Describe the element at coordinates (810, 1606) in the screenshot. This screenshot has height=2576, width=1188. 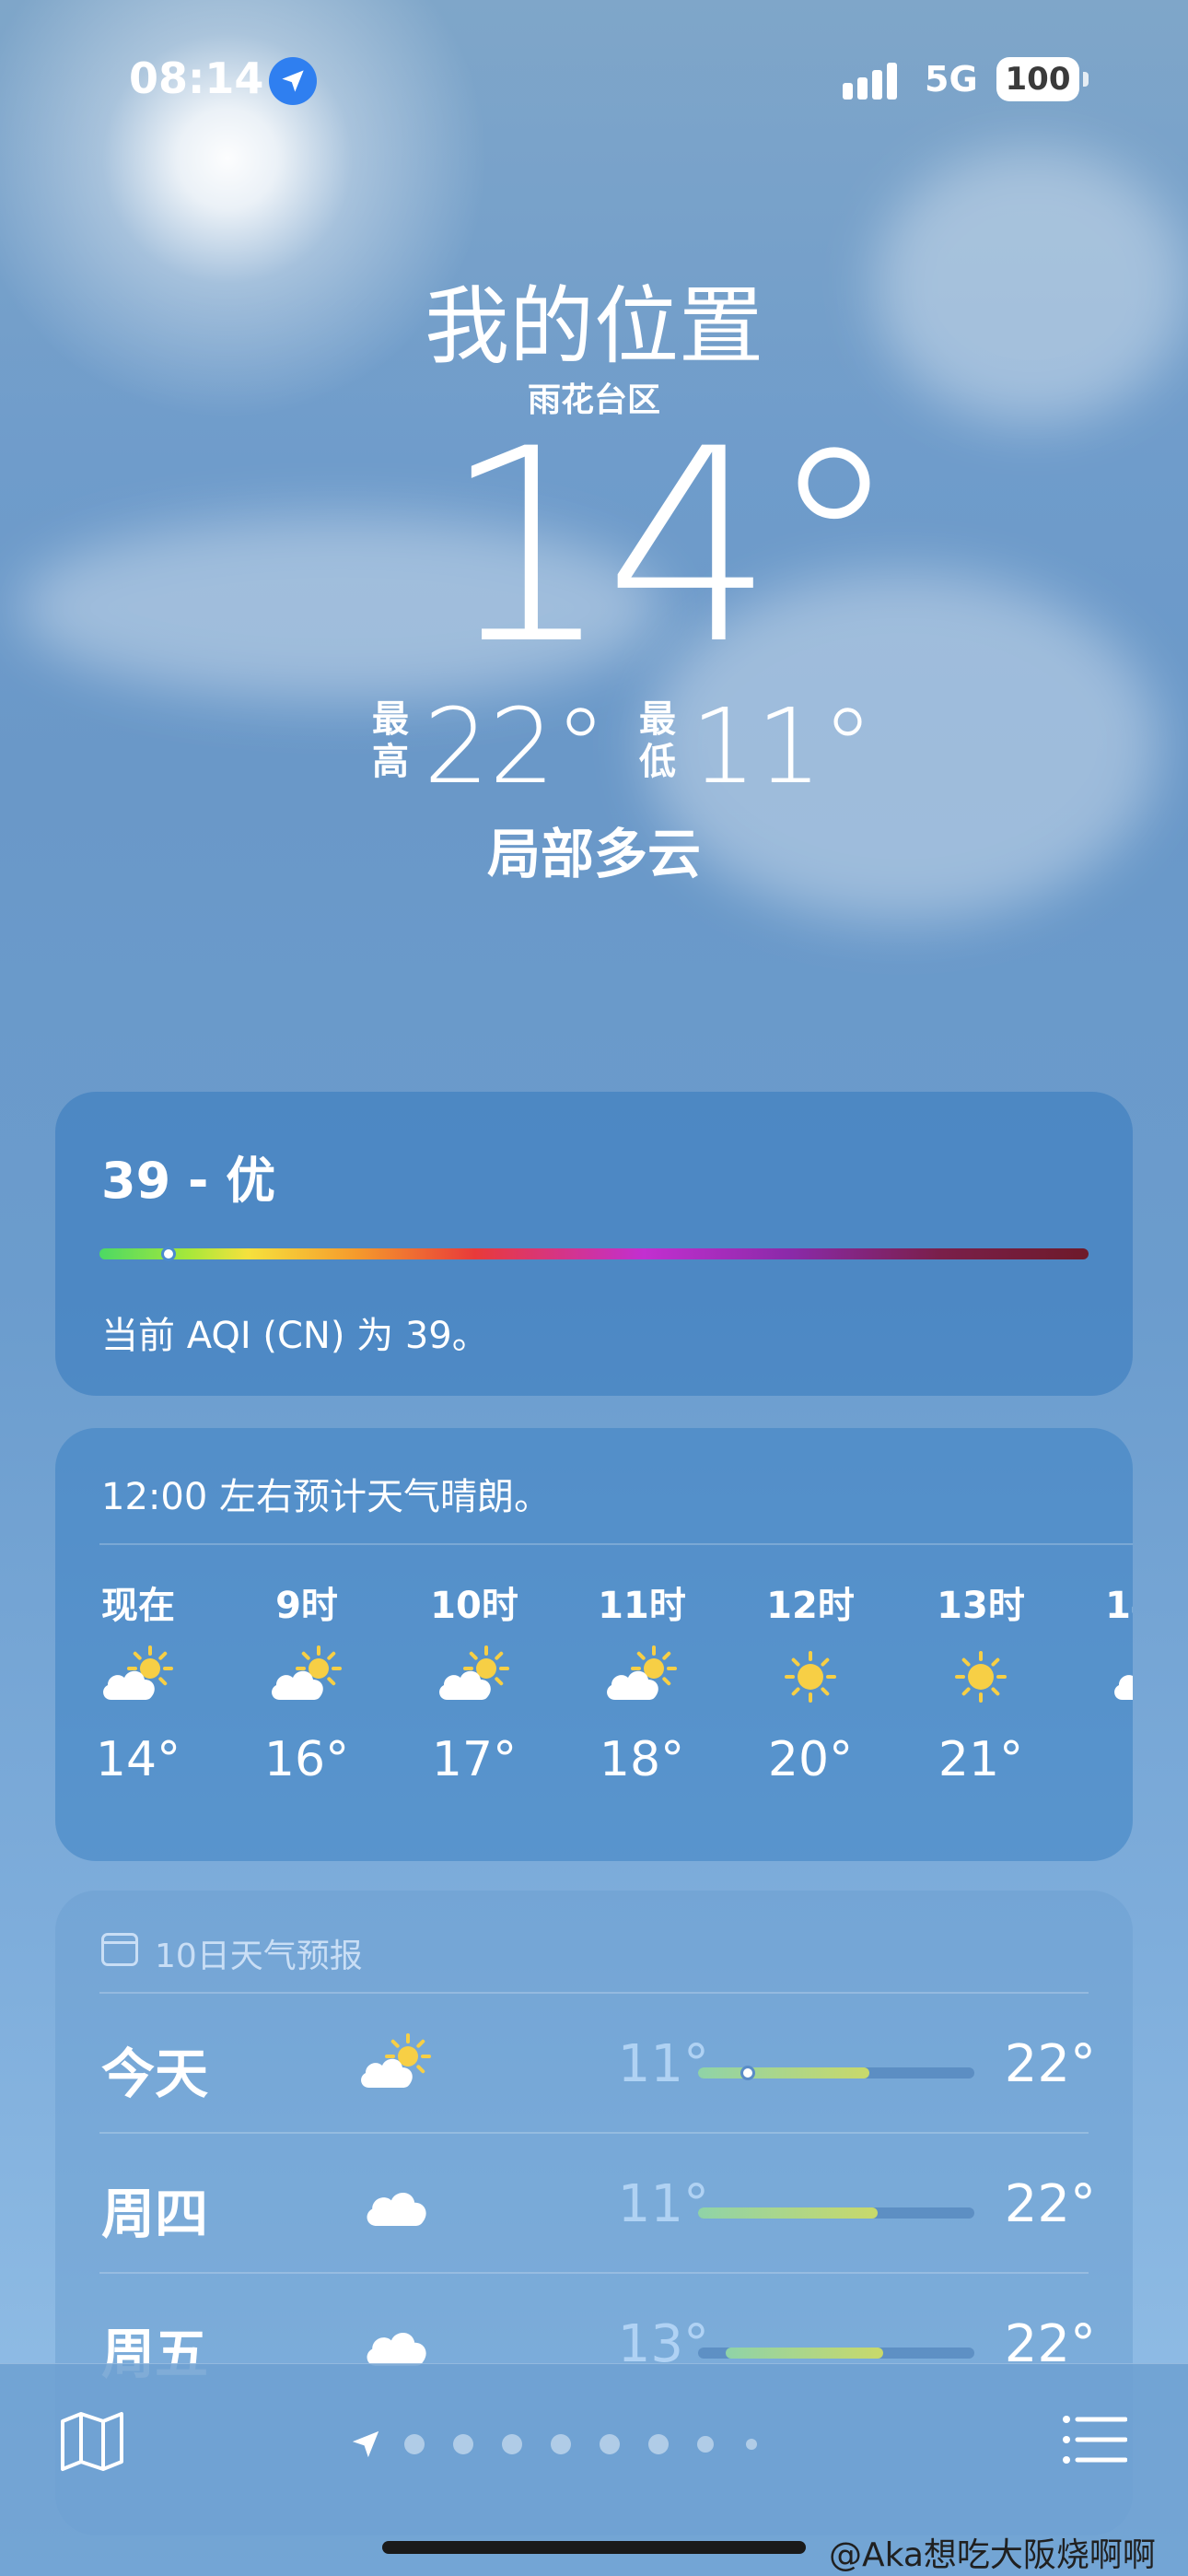
I see `hour-label: 12时` at that location.